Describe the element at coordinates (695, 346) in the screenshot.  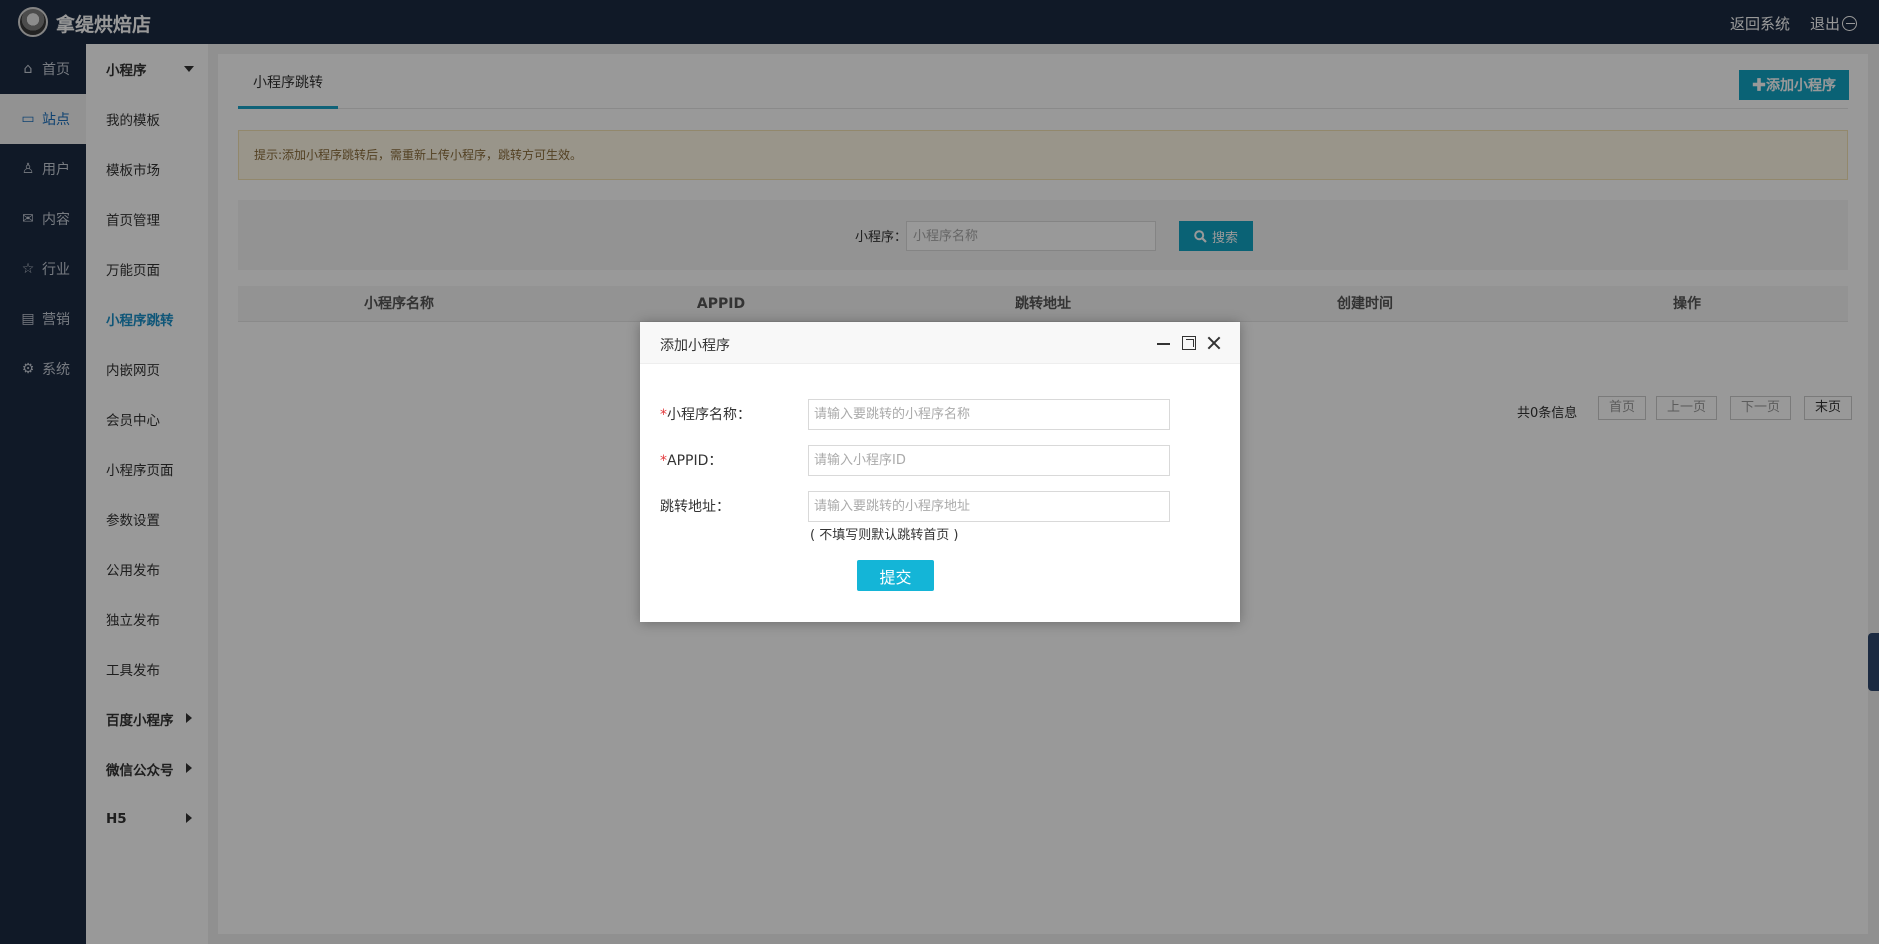
I see `dialog-title: 添加小程序` at that location.